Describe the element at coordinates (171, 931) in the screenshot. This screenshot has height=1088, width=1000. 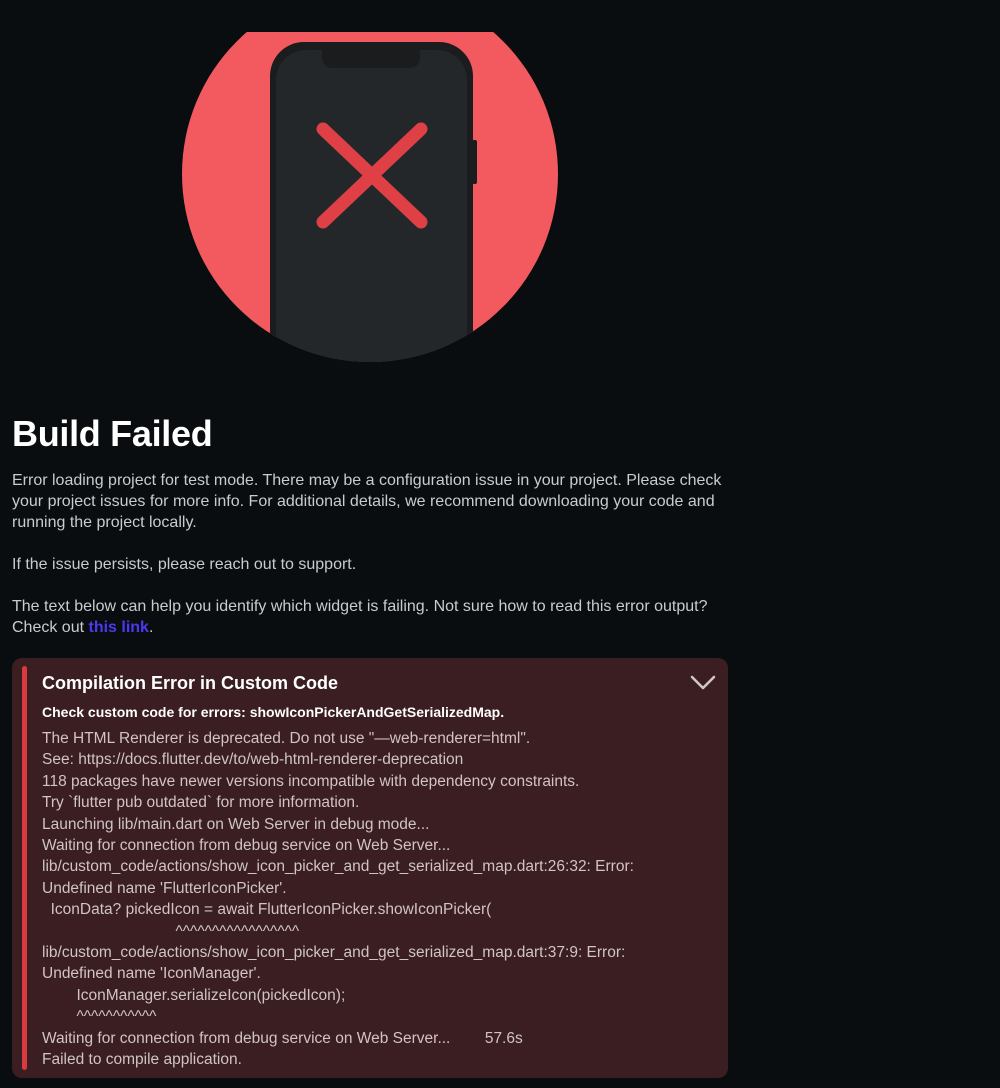
I see `log-line: ^^^^^^^^^^^^^^^^^` at that location.